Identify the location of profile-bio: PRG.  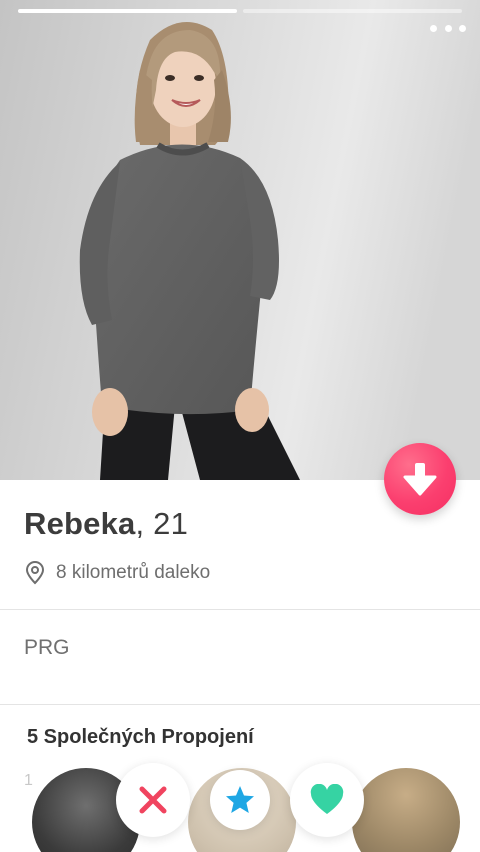
(47, 647).